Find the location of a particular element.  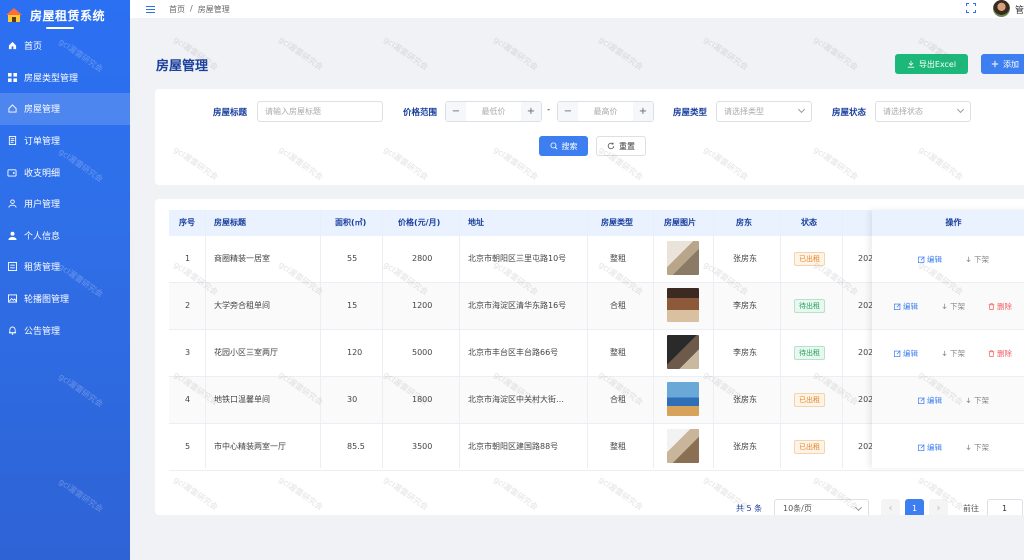

row-type: 整租 is located at coordinates (618, 446).